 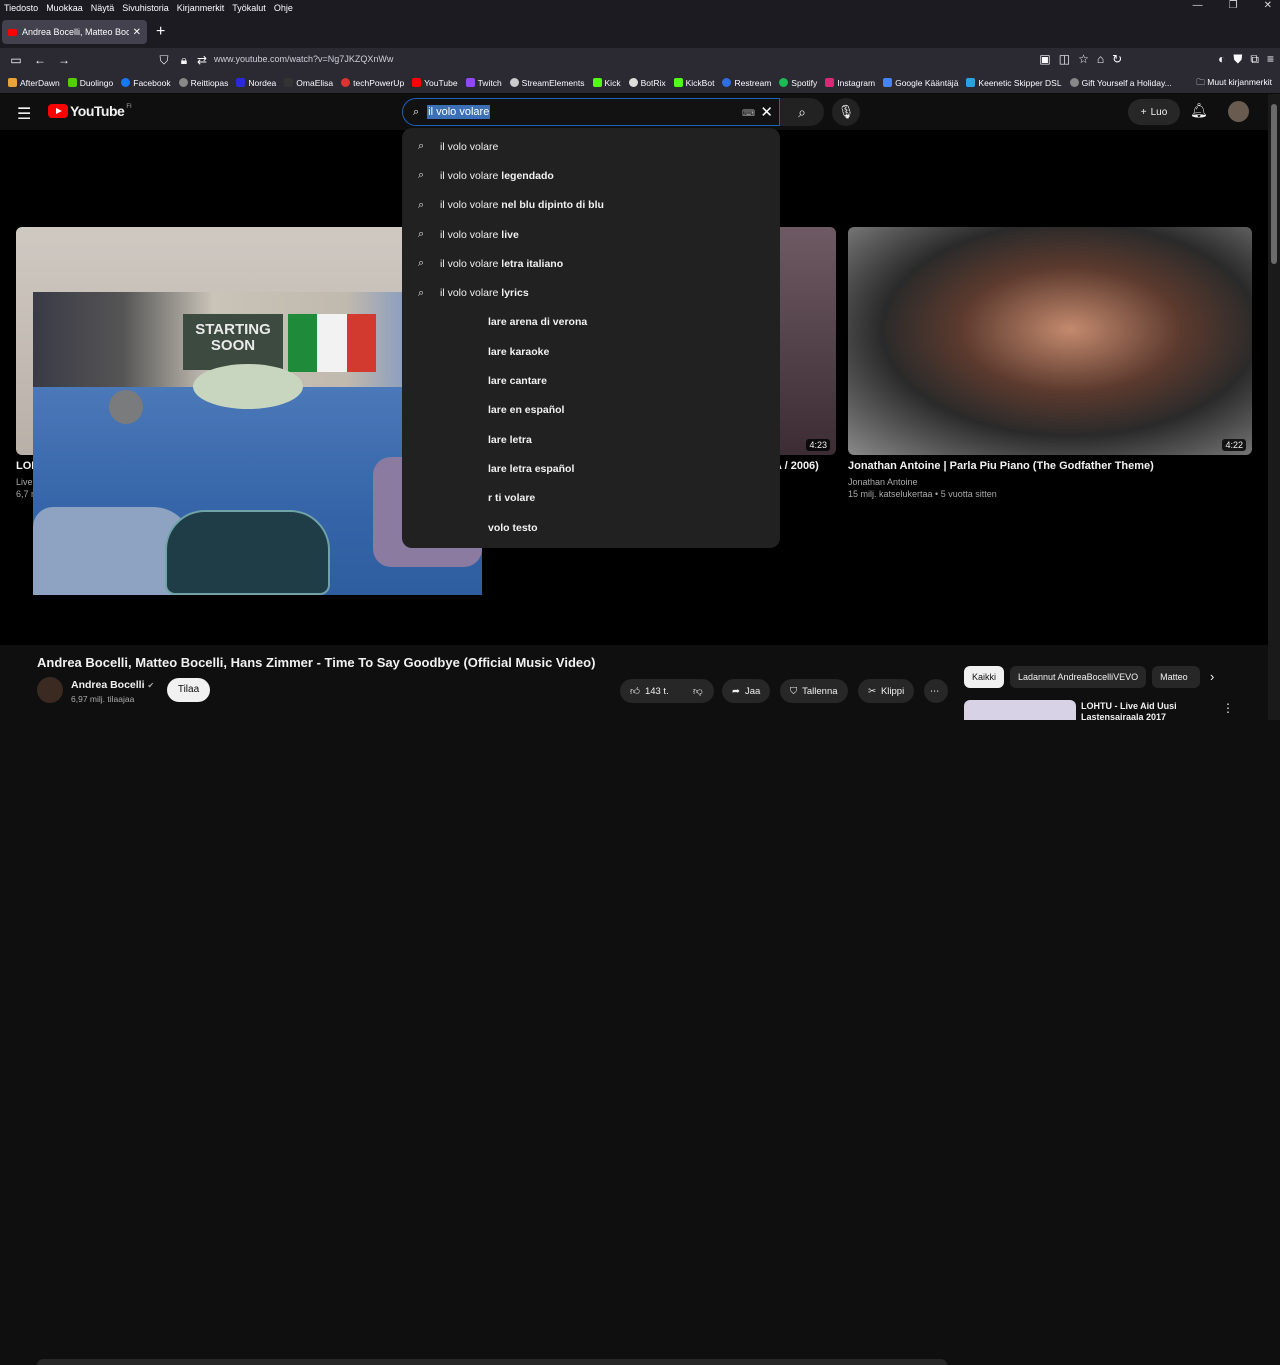 What do you see at coordinates (421, 204) in the screenshot?
I see `search-icon: ⌕` at bounding box center [421, 204].